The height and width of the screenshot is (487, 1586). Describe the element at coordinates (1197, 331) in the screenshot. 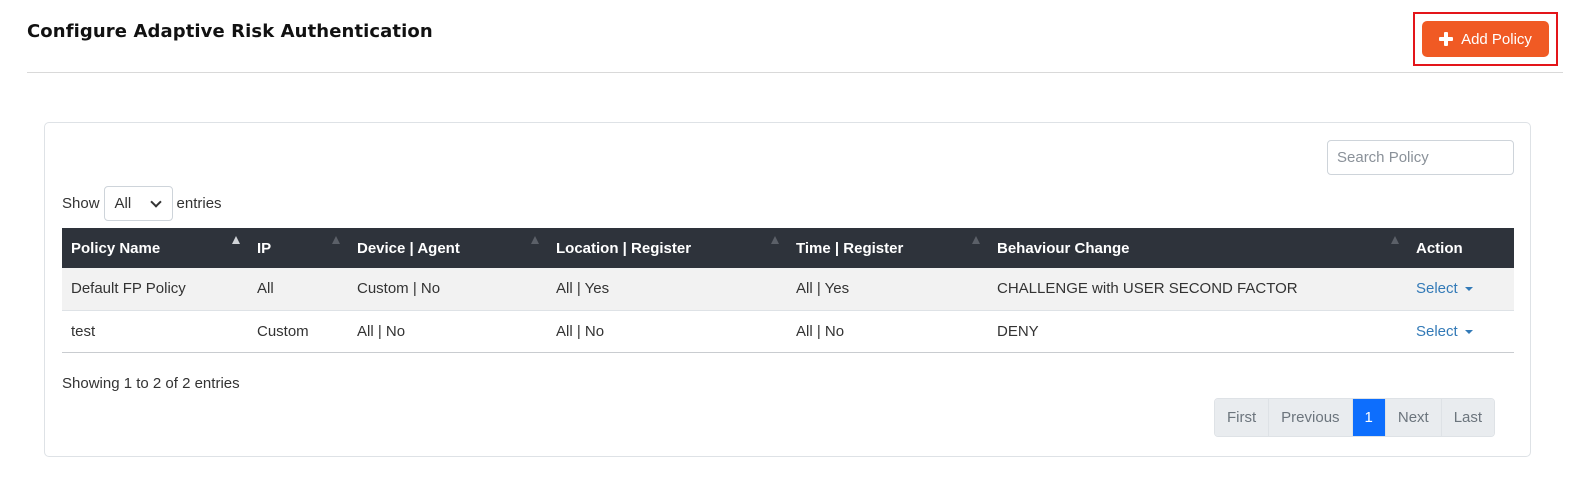

I see `cell-behaviour-change: DENY` at that location.